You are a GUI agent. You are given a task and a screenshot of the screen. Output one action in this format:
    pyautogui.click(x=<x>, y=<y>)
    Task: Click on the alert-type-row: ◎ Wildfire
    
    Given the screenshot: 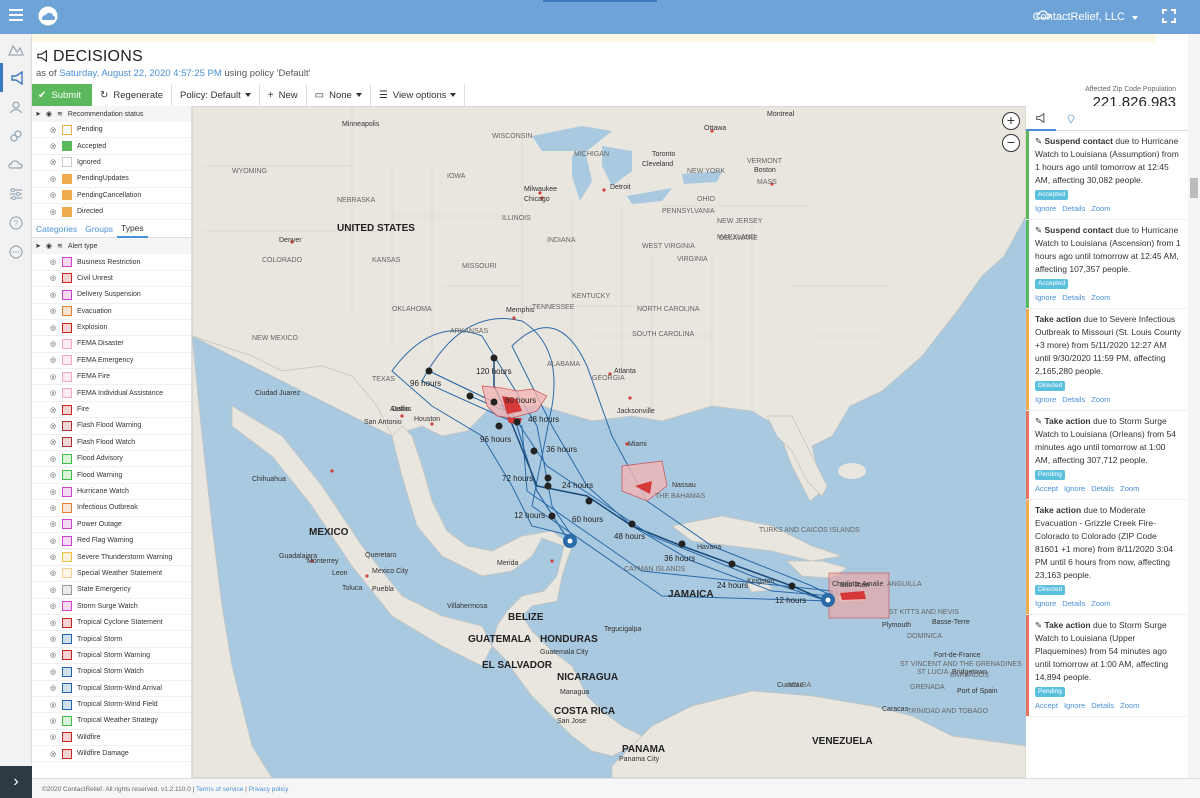 What is the action you would take?
    pyautogui.click(x=111, y=738)
    